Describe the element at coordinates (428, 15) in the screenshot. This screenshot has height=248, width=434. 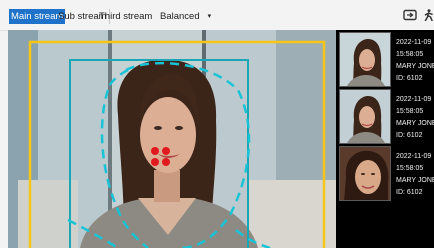
I see `walking-person-icon` at that location.